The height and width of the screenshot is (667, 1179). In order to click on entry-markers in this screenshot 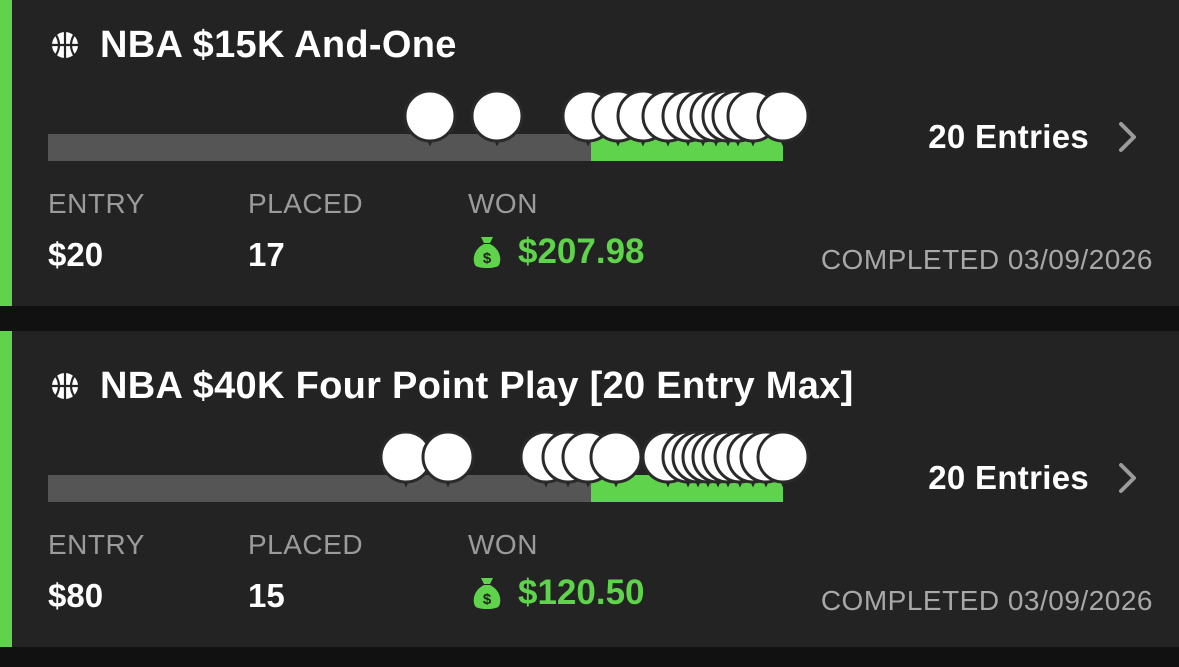, I will do `click(594, 459)`.